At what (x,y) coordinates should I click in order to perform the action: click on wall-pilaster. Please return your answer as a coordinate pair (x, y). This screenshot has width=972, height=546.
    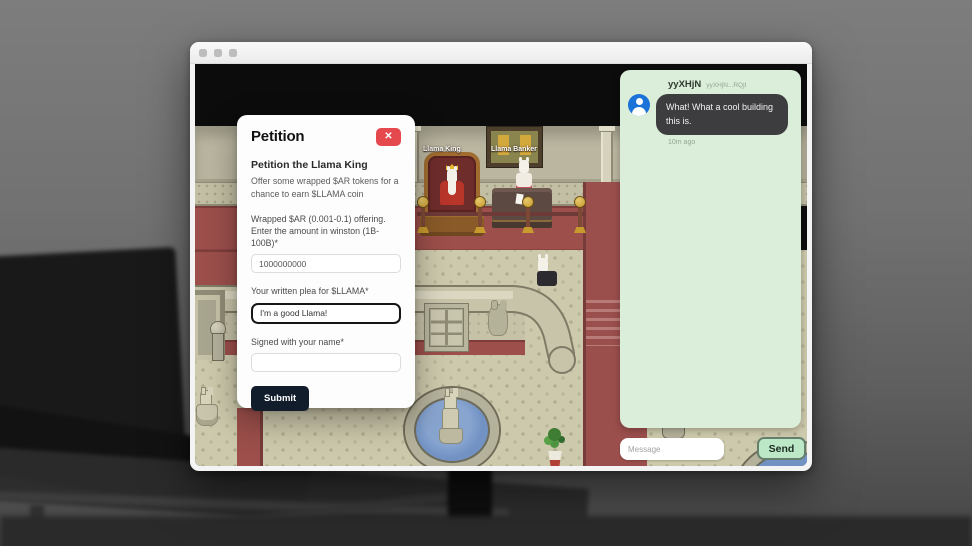
    Looking at the image, I should click on (607, 154).